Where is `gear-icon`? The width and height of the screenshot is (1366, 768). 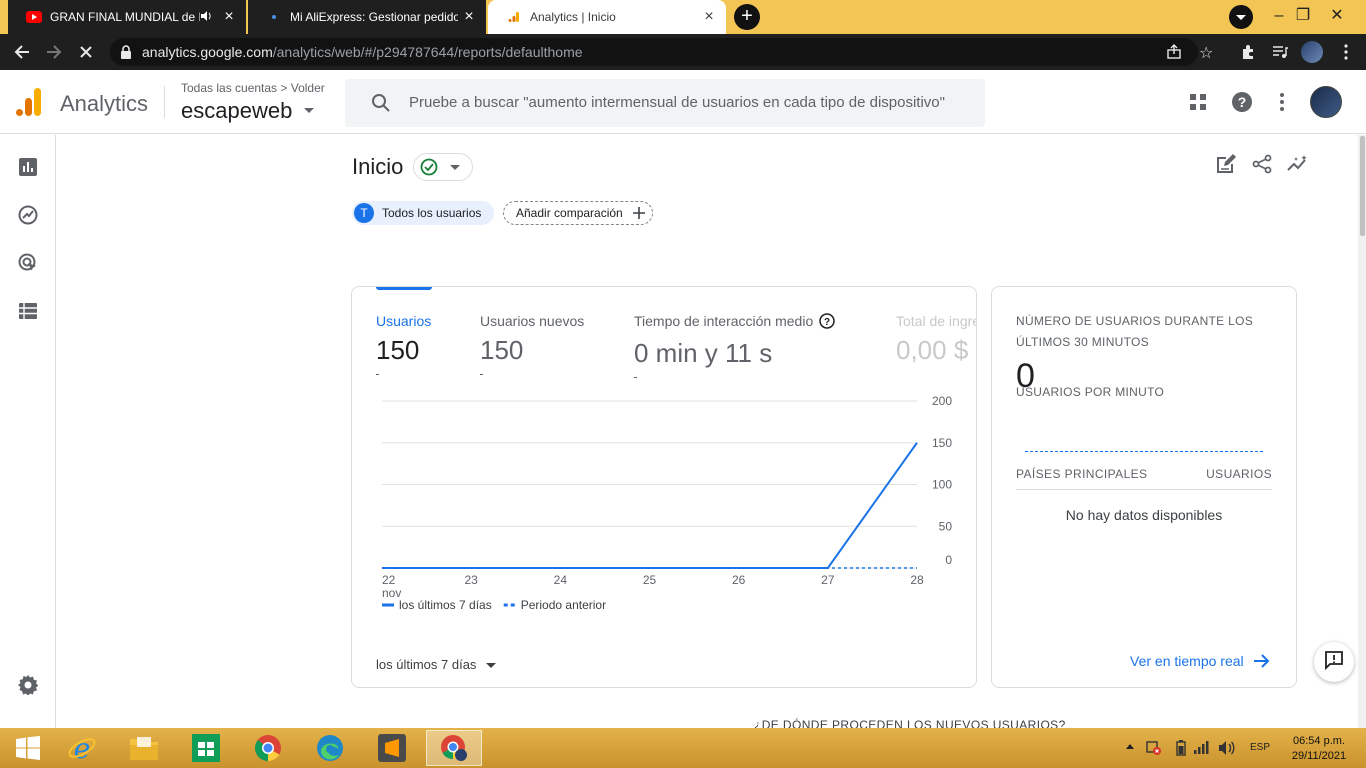
gear-icon is located at coordinates (28, 685).